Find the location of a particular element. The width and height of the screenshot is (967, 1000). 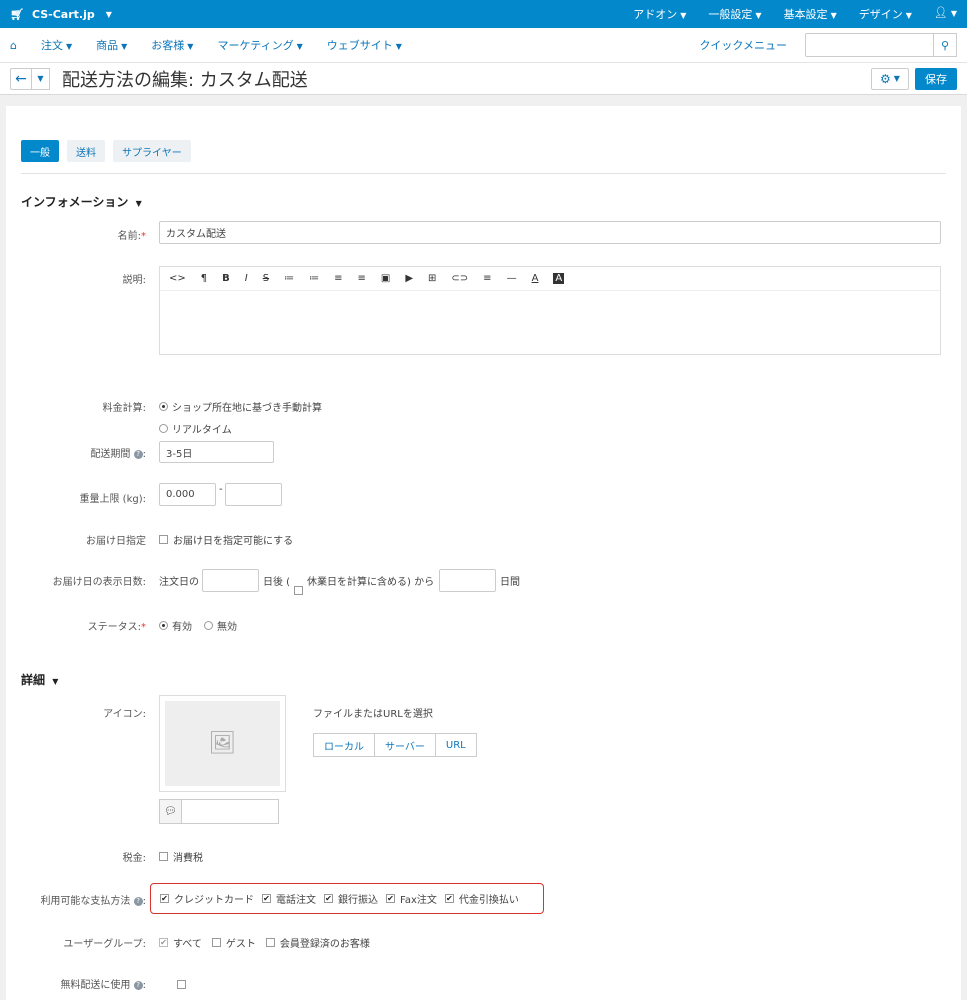

period-label: 配送期間 ?: is located at coordinates (118, 454).